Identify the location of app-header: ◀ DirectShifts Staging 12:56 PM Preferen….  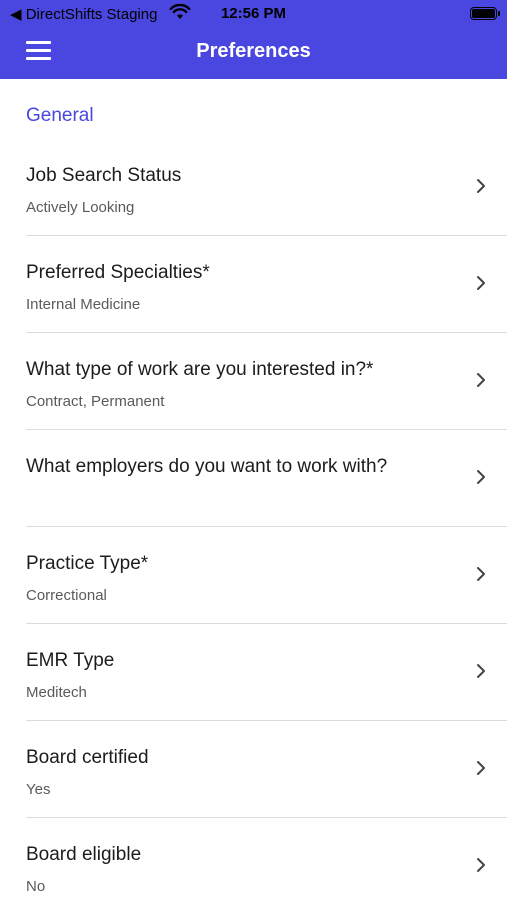
(253, 39).